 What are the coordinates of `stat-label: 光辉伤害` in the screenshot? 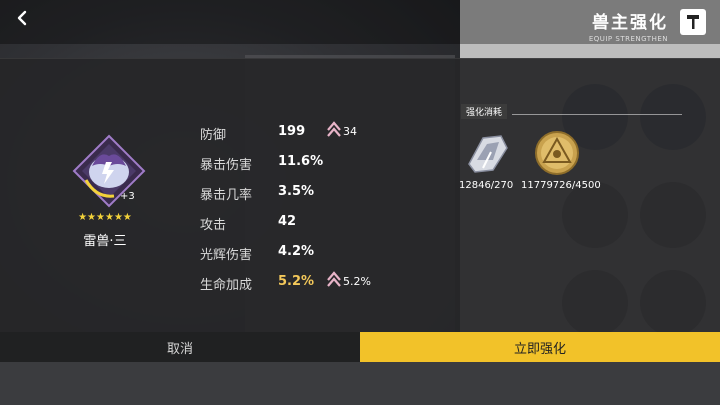 It's located at (226, 255).